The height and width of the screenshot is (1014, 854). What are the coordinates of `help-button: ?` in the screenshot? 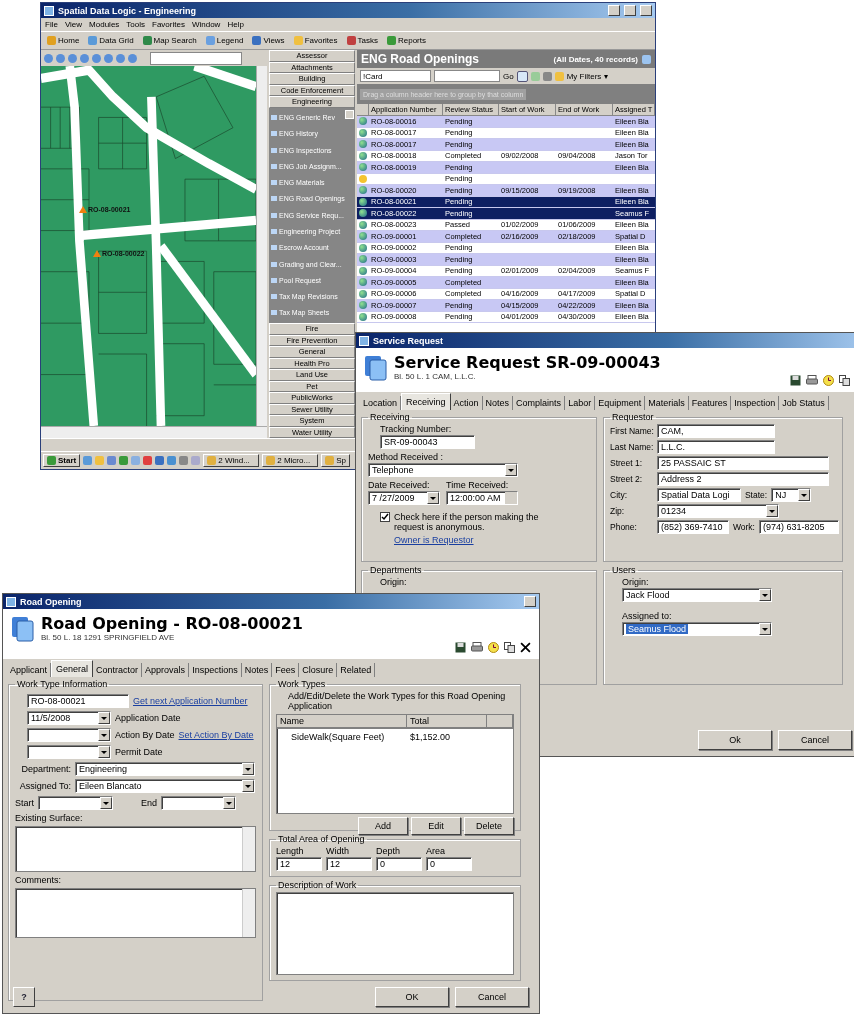 It's located at (24, 997).